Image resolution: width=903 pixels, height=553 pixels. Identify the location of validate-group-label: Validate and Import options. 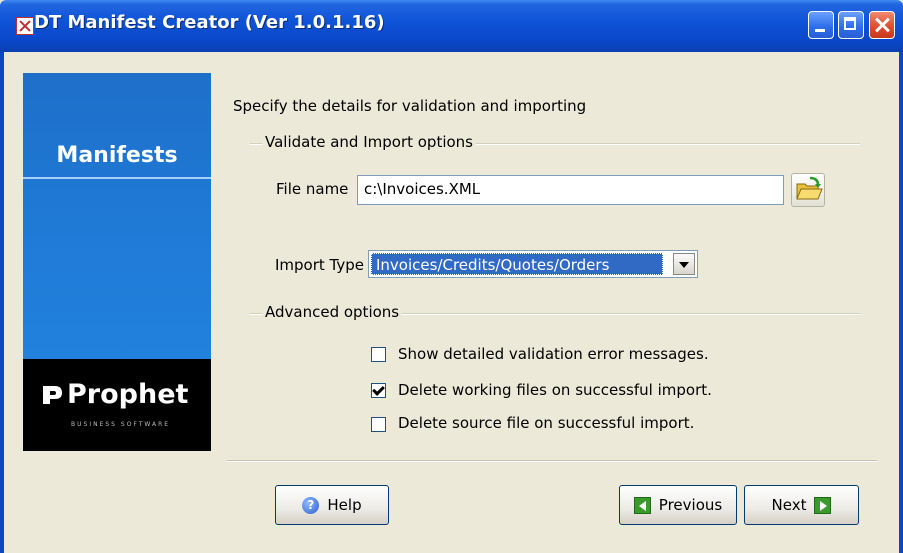
(369, 142).